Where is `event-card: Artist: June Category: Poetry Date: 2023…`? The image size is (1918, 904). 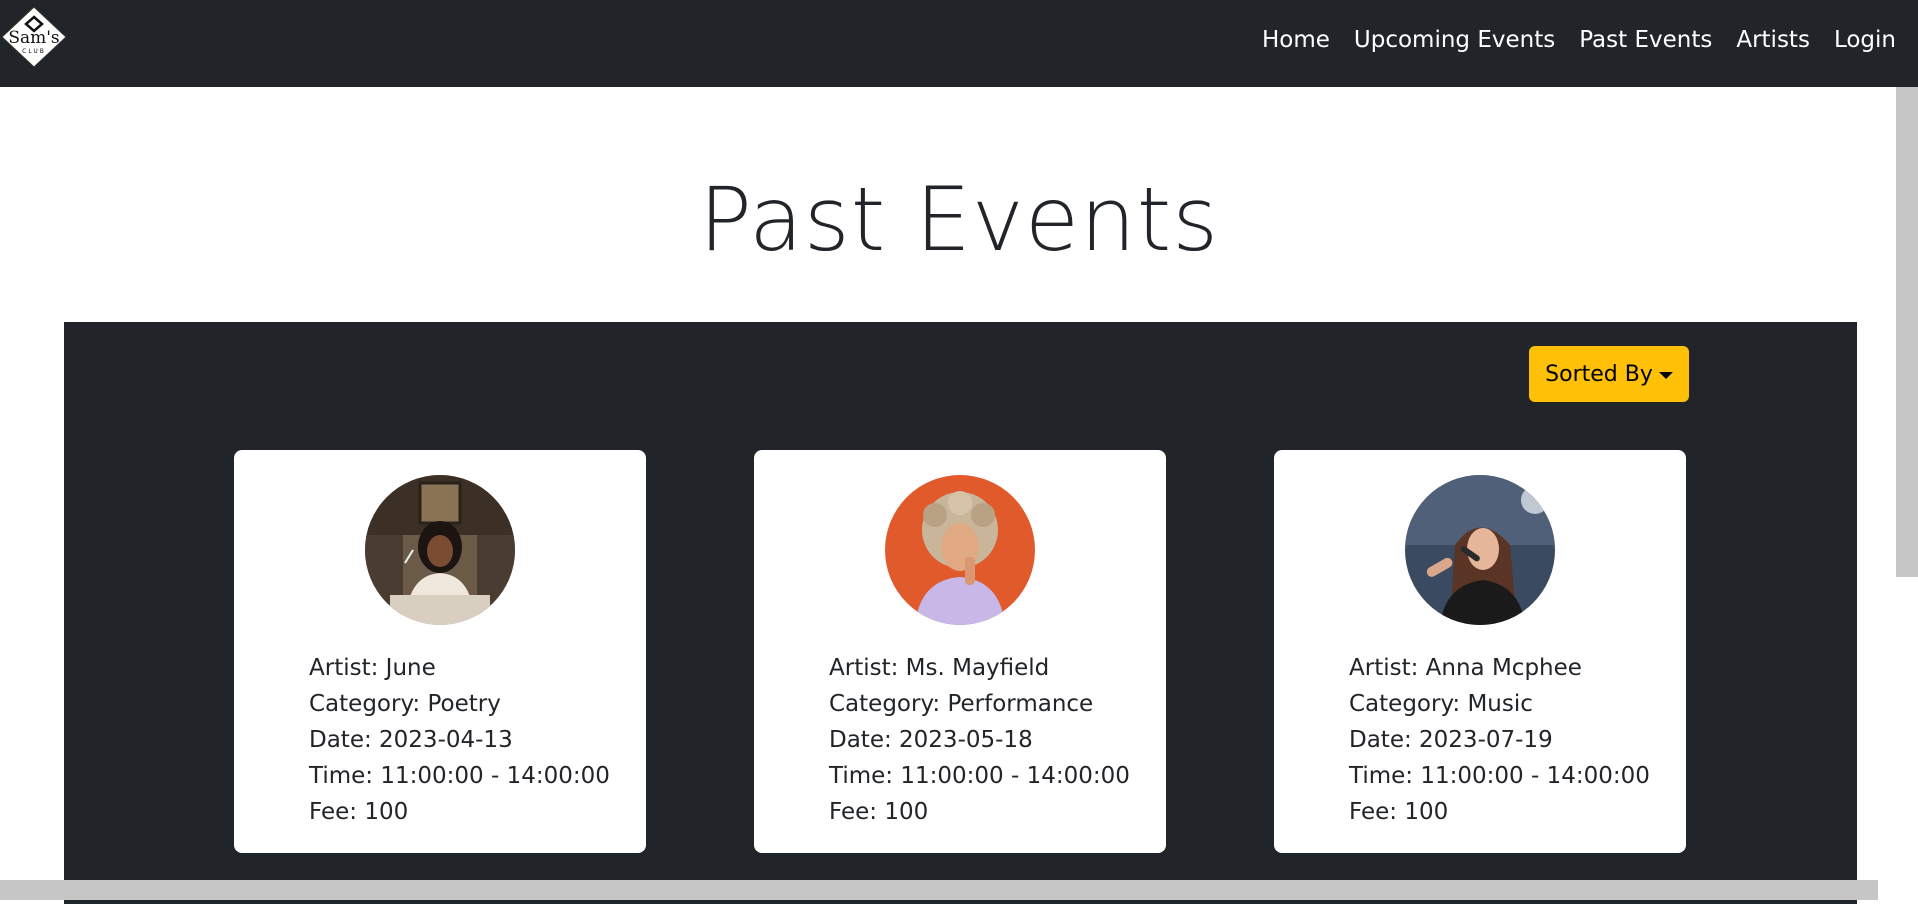 event-card: Artist: June Category: Poetry Date: 2023… is located at coordinates (440, 651).